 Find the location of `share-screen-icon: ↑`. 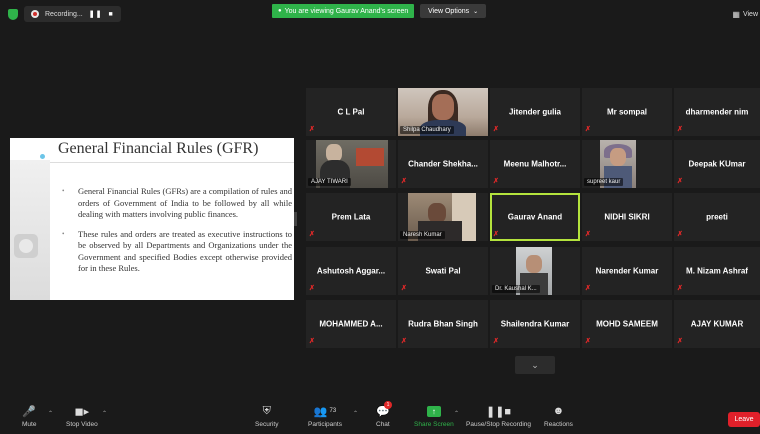

share-screen-icon: ↑ is located at coordinates (433, 411).